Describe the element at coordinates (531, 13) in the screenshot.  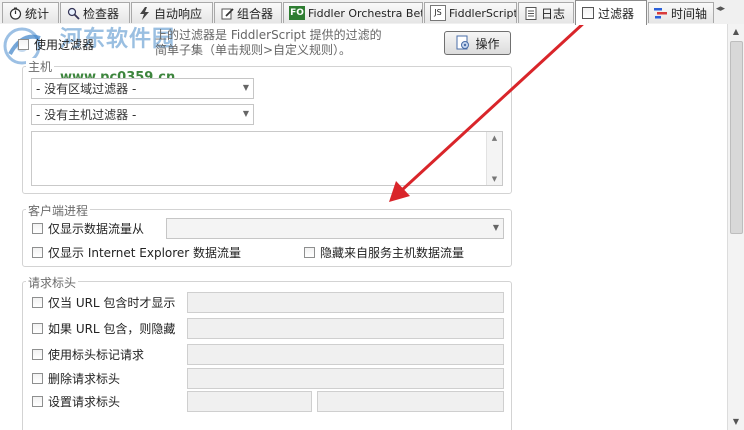
I see `log-icon` at that location.